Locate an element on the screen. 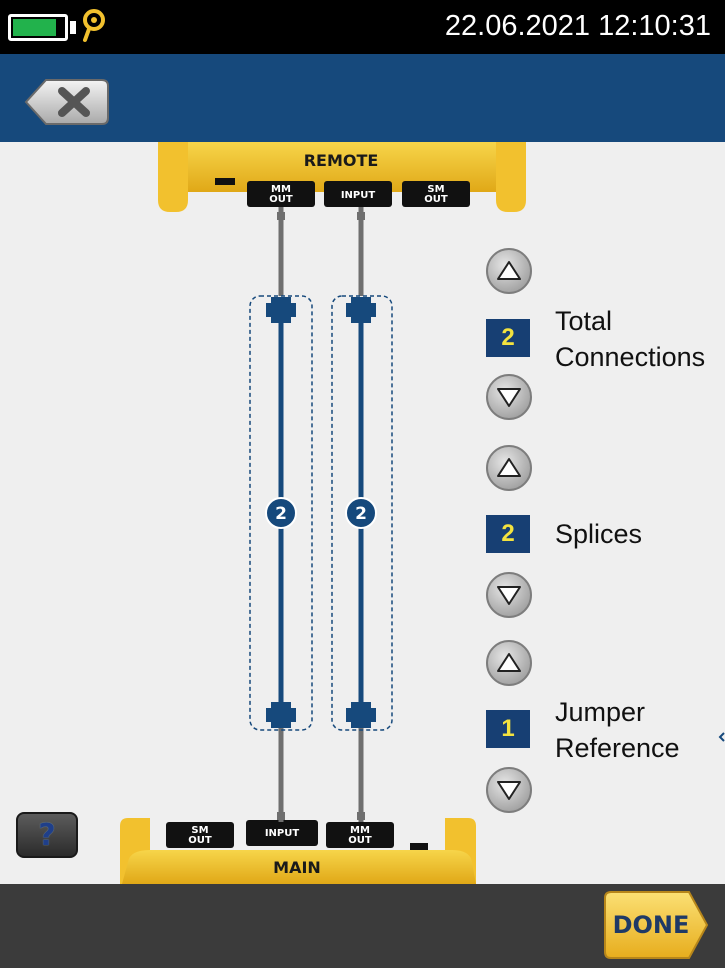 The width and height of the screenshot is (725, 968). chevron-left-icon is located at coordinates (721, 737).